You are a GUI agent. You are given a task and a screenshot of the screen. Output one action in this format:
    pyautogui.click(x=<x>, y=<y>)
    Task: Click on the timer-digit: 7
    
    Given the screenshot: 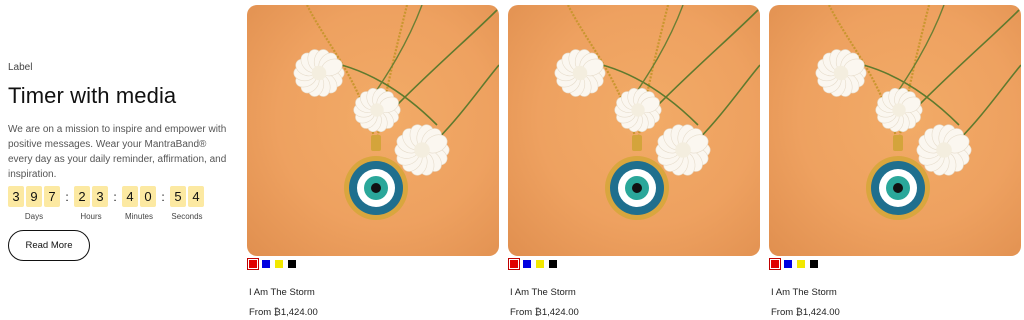 What is the action you would take?
    pyautogui.click(x=52, y=196)
    